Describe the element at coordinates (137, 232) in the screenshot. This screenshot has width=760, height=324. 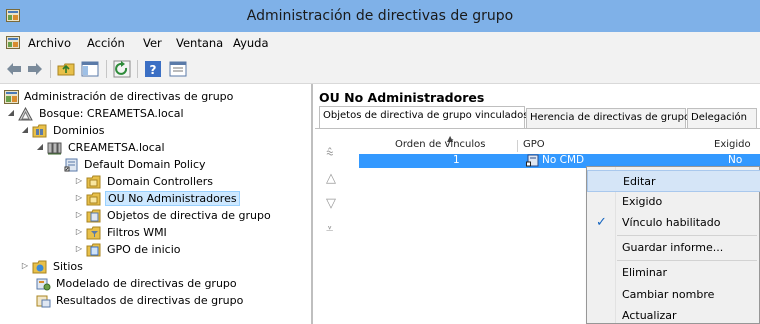
I see `tree-label: Filtros WMI` at that location.